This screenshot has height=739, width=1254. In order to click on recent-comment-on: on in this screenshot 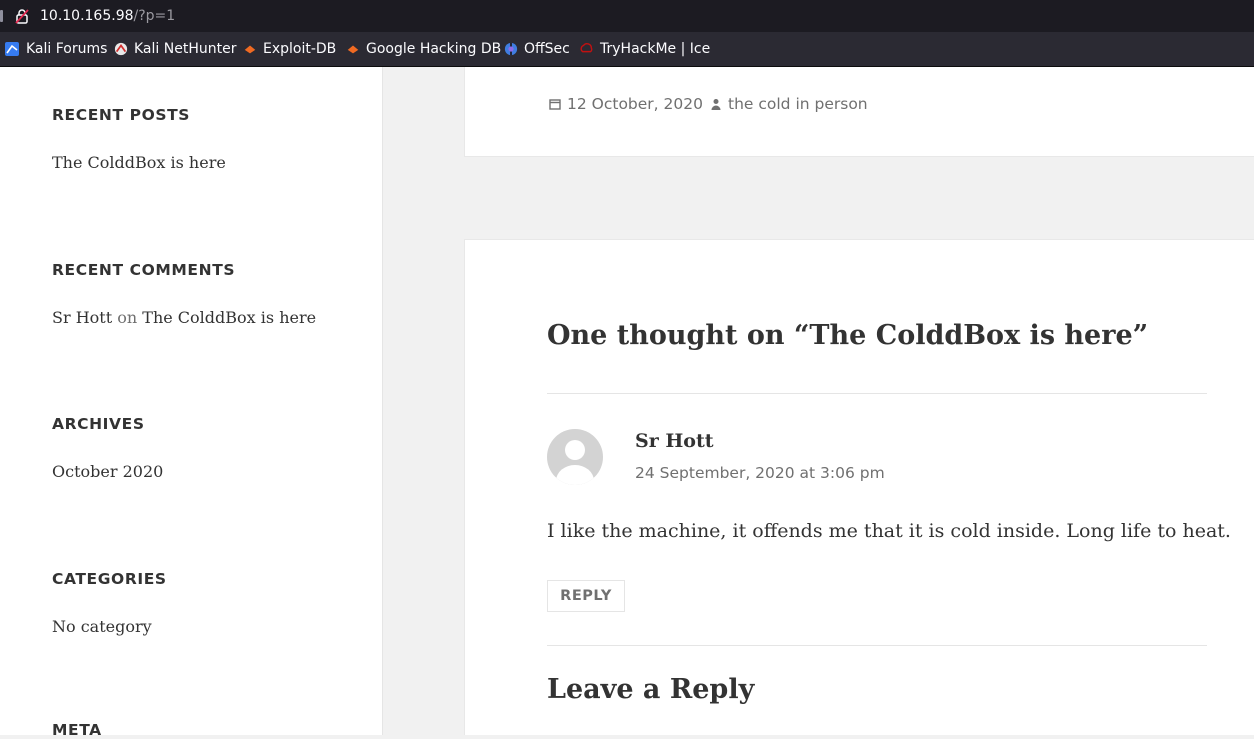, I will do `click(127, 317)`.